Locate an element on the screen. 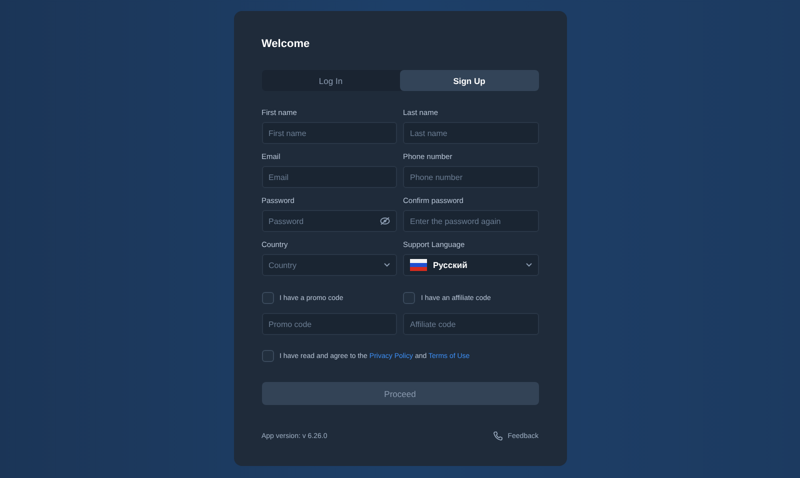 Image resolution: width=800 pixels, height=478 pixels. input-field: Affiliate code is located at coordinates (470, 324).